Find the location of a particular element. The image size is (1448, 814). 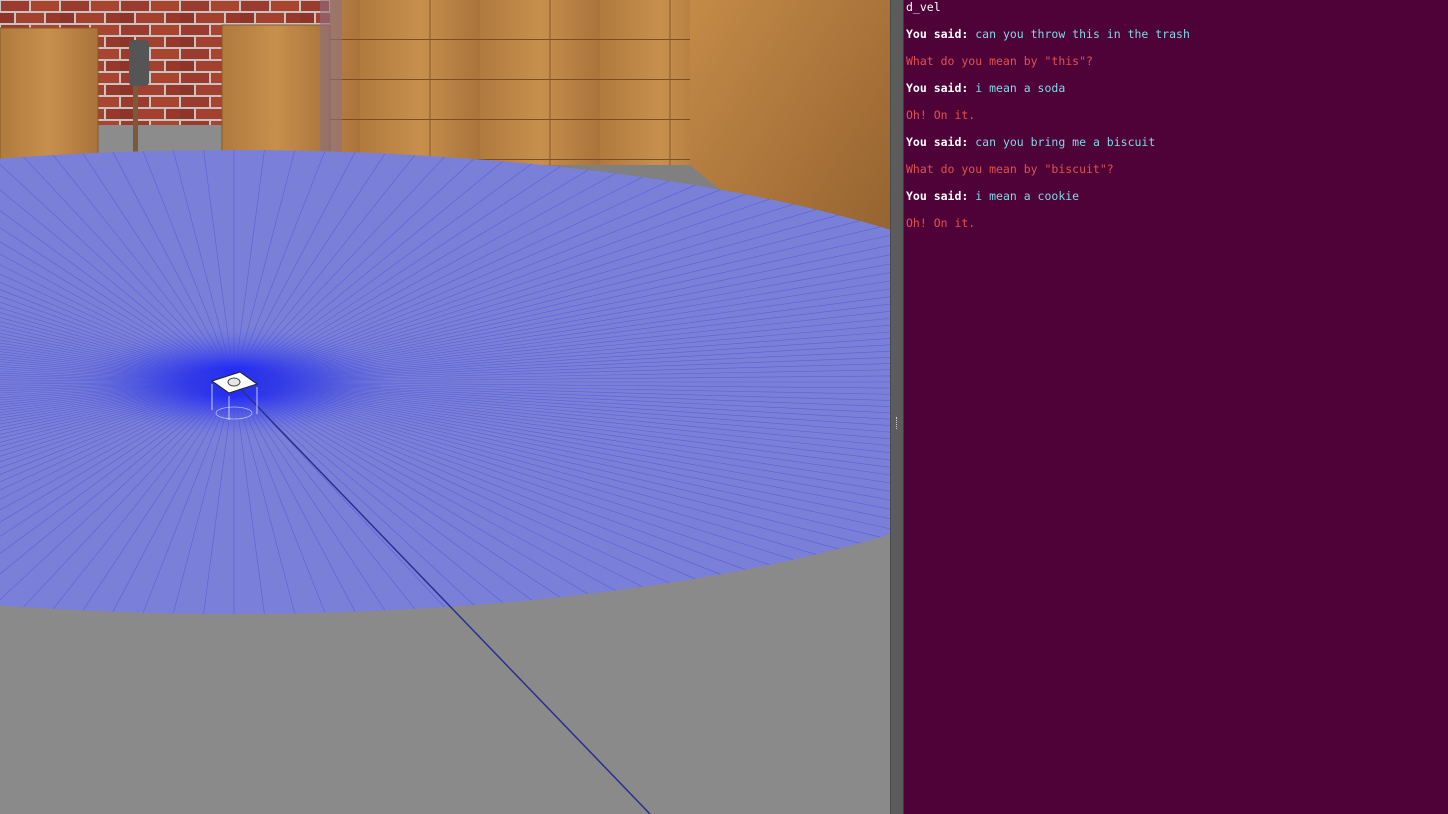

user-message-line: You said: can you bring me a biscuit is located at coordinates (1030, 142).